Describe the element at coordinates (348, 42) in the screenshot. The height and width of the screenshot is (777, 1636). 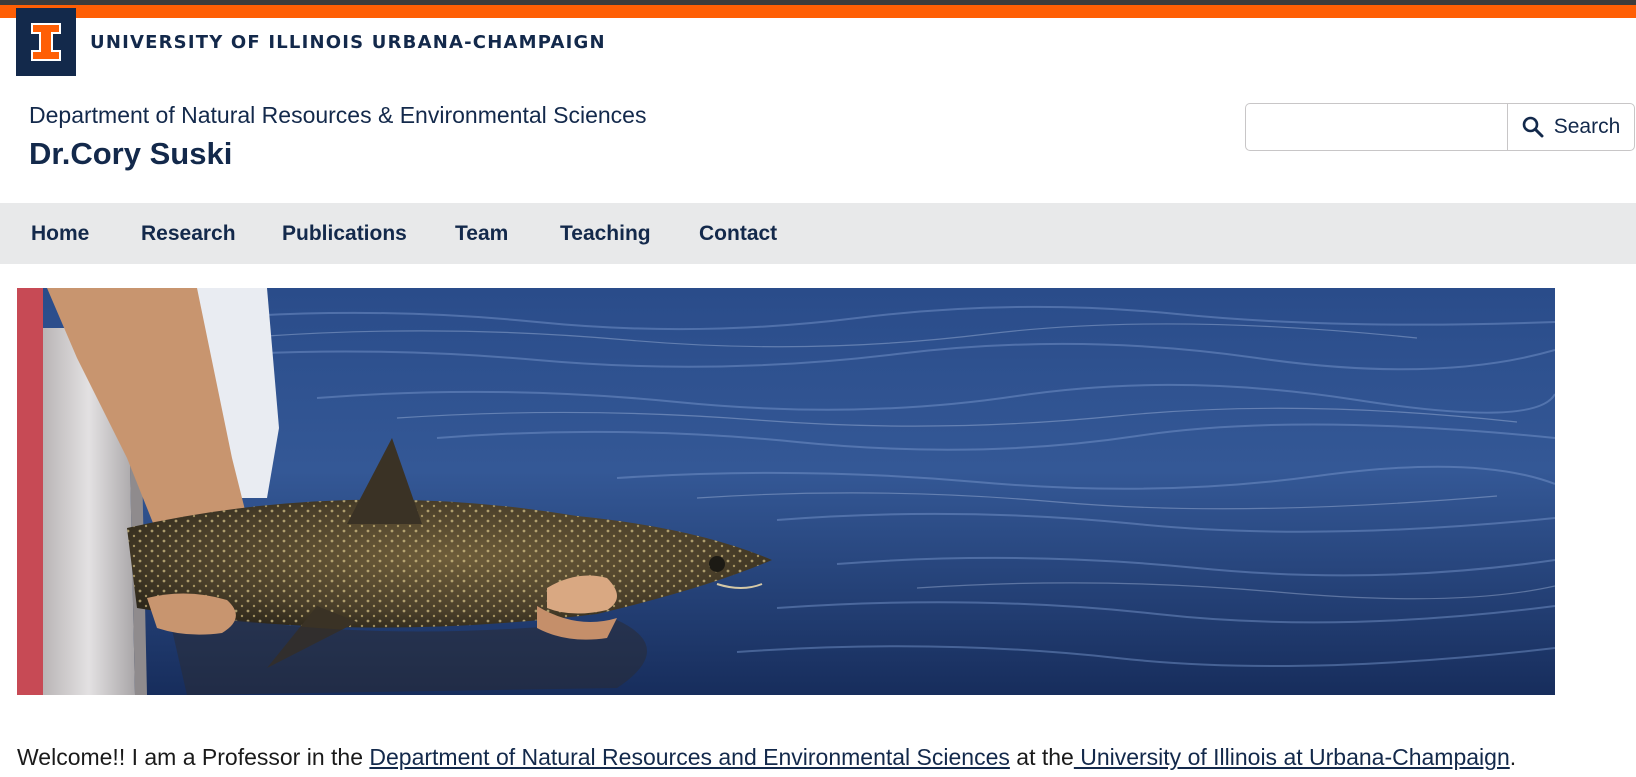
I see `university-name: UNIVERSITY OF ILLINOIS URBANA-CHAMPAIGN` at that location.